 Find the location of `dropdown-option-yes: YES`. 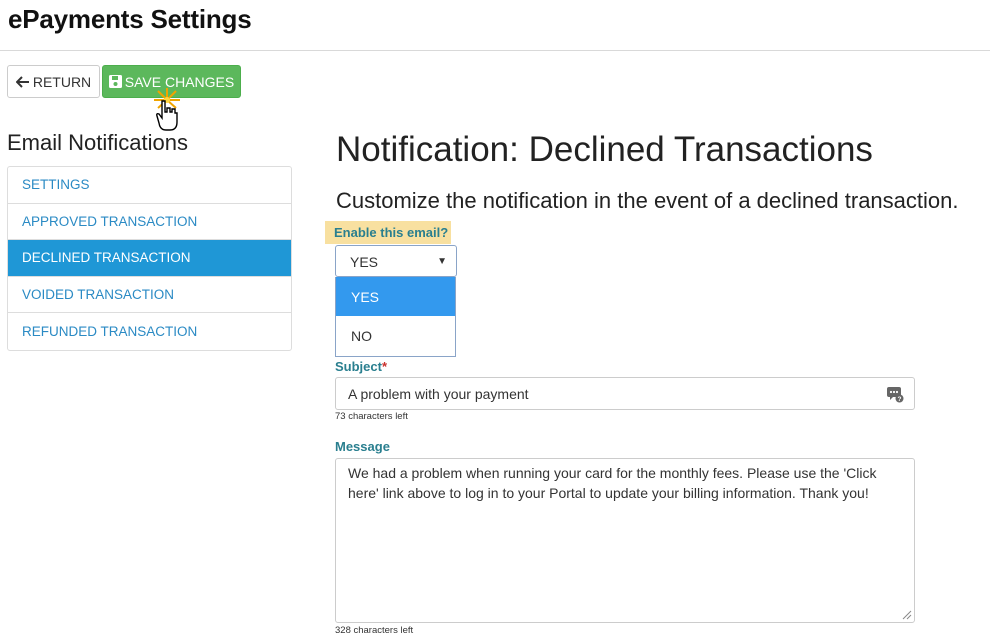

dropdown-option-yes: YES is located at coordinates (395, 296).